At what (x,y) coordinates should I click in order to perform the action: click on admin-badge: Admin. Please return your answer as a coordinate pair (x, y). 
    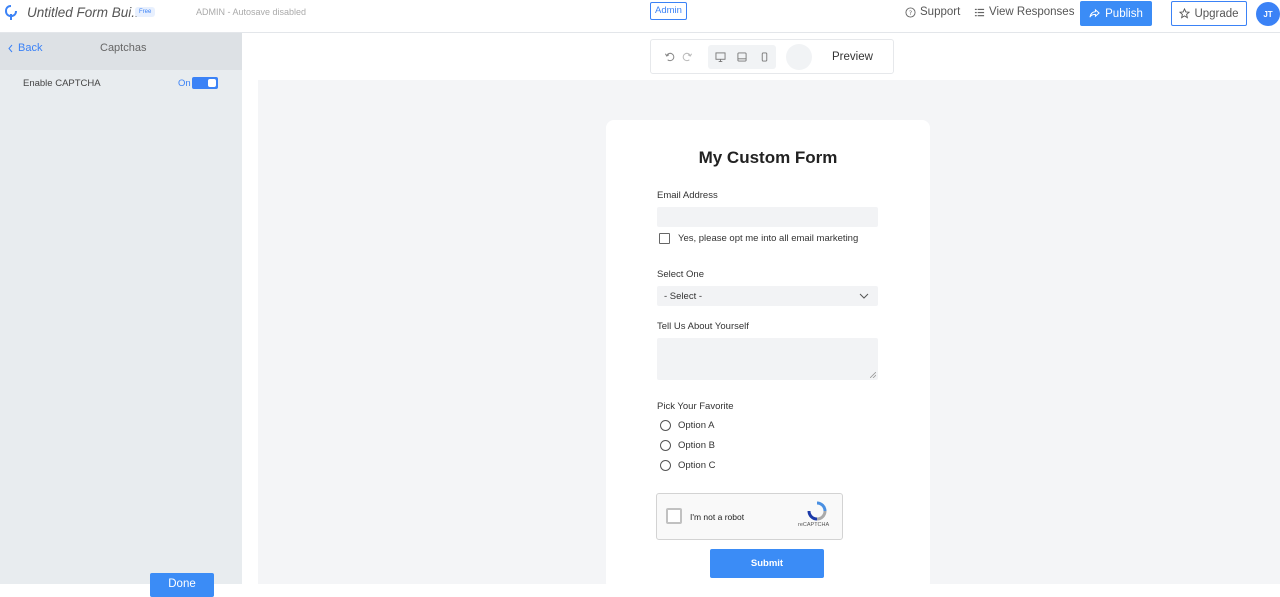
    Looking at the image, I should click on (668, 11).